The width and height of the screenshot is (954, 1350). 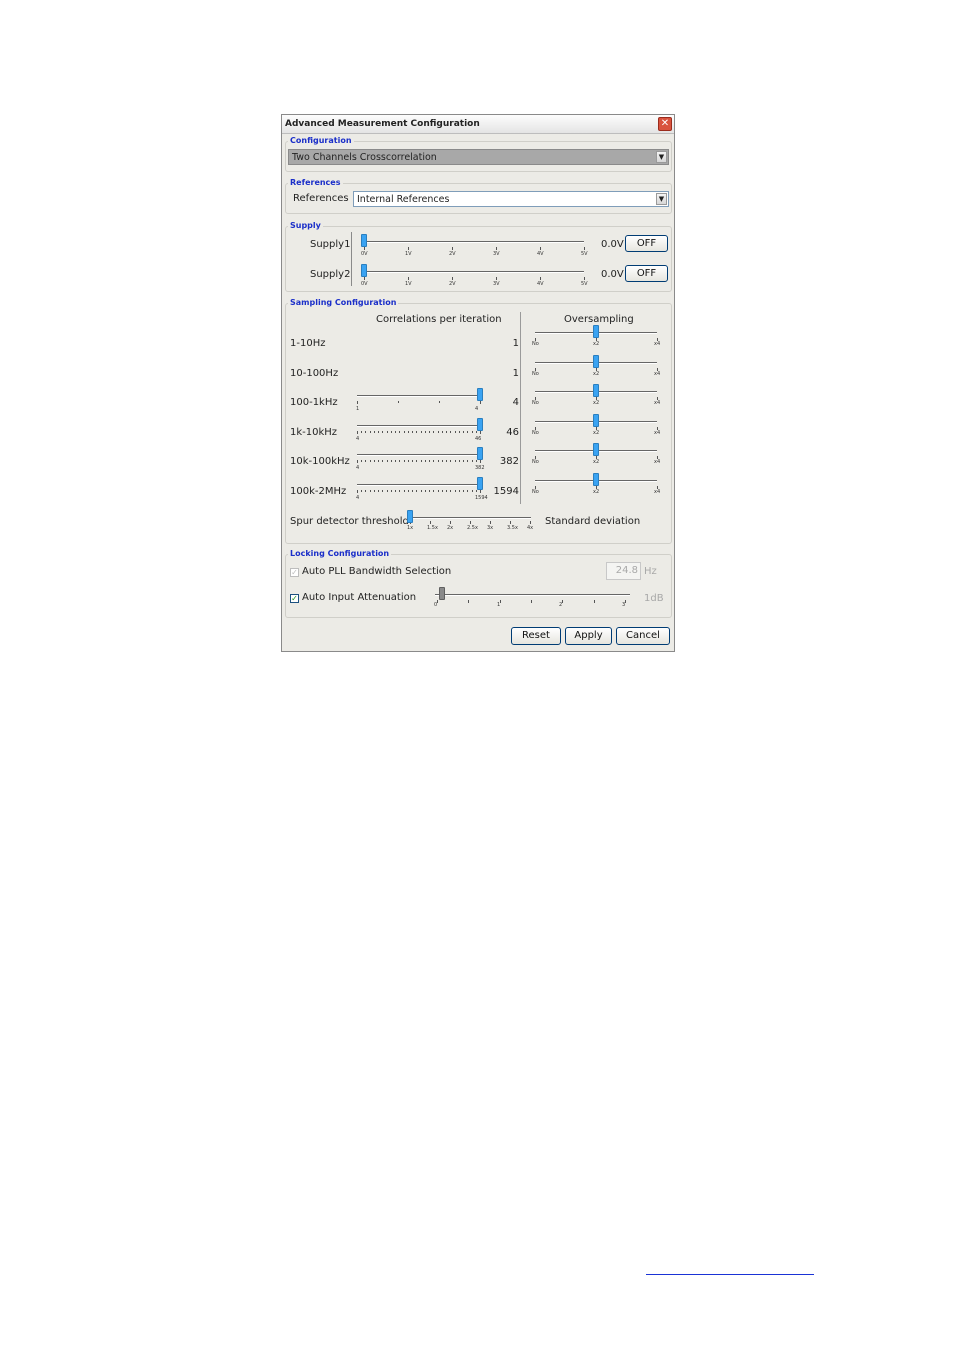 What do you see at coordinates (623, 571) in the screenshot?
I see `pll-bandwidth-input: 24.8` at bounding box center [623, 571].